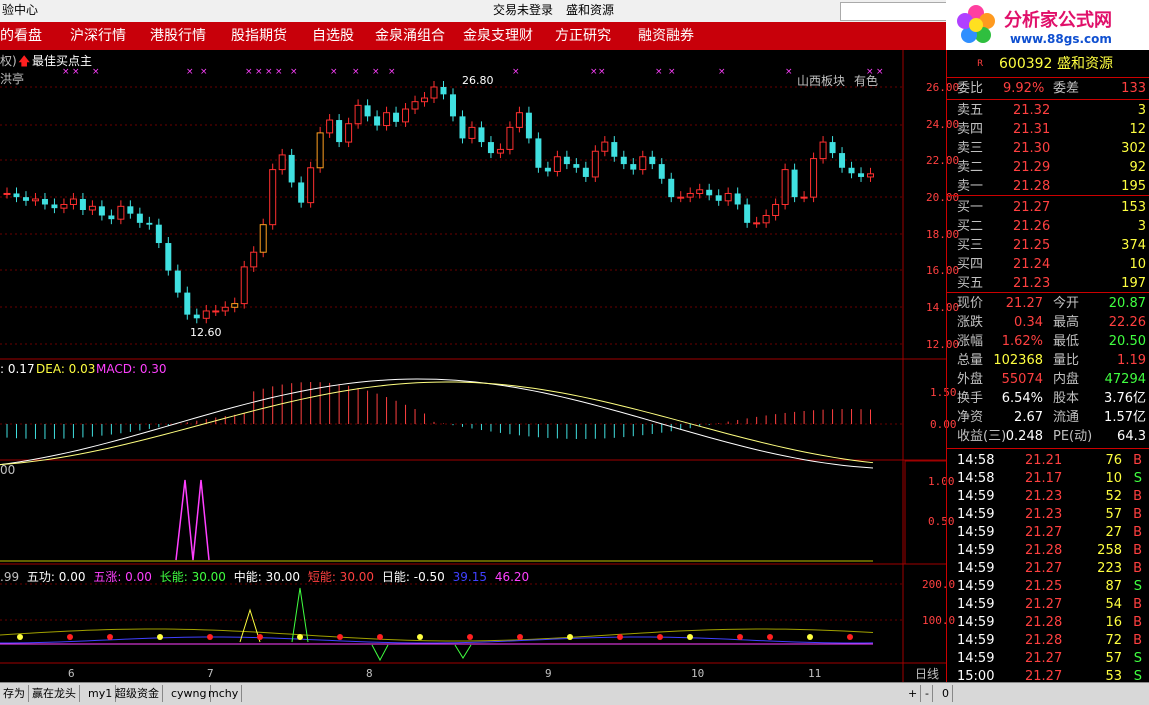  What do you see at coordinates (1048, 186) in the screenshot?
I see `ask-row: 卖一 21.28 195` at bounding box center [1048, 186].